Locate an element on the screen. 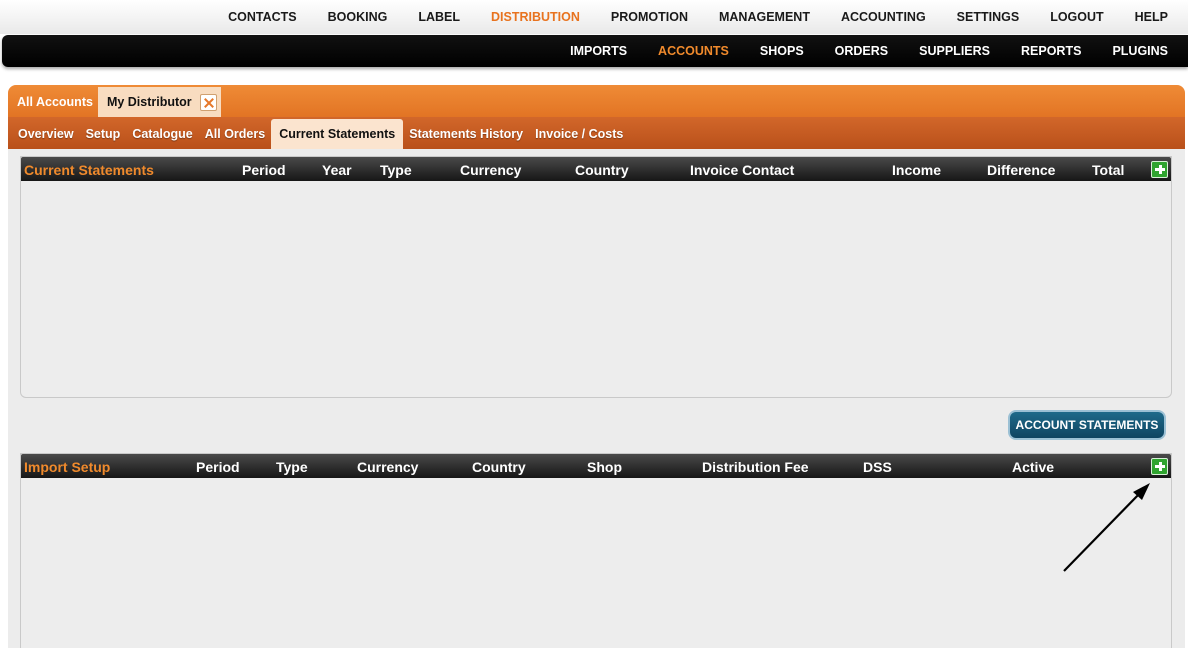  annotation-arrow-icon is located at coordinates (1106, 527).